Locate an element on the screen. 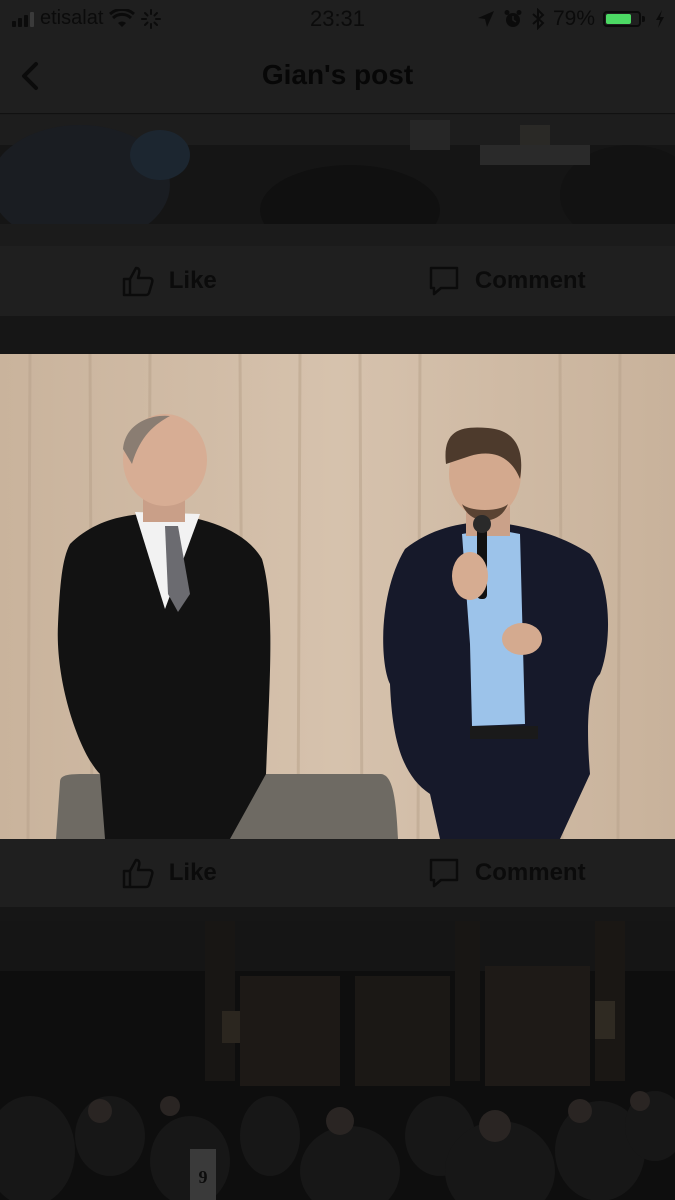 This screenshot has height=1200, width=675. battery-percent: 79% is located at coordinates (573, 18).